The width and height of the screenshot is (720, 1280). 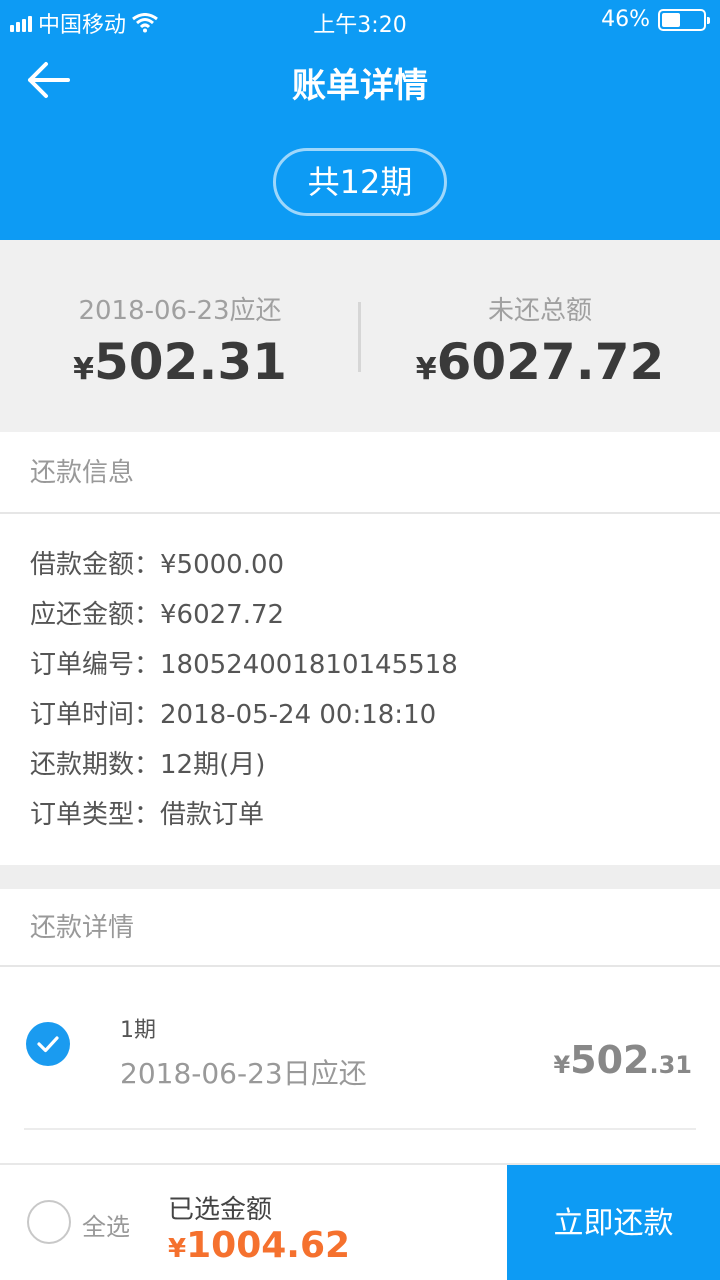 What do you see at coordinates (684, 19) in the screenshot?
I see `battery-icon` at bounding box center [684, 19].